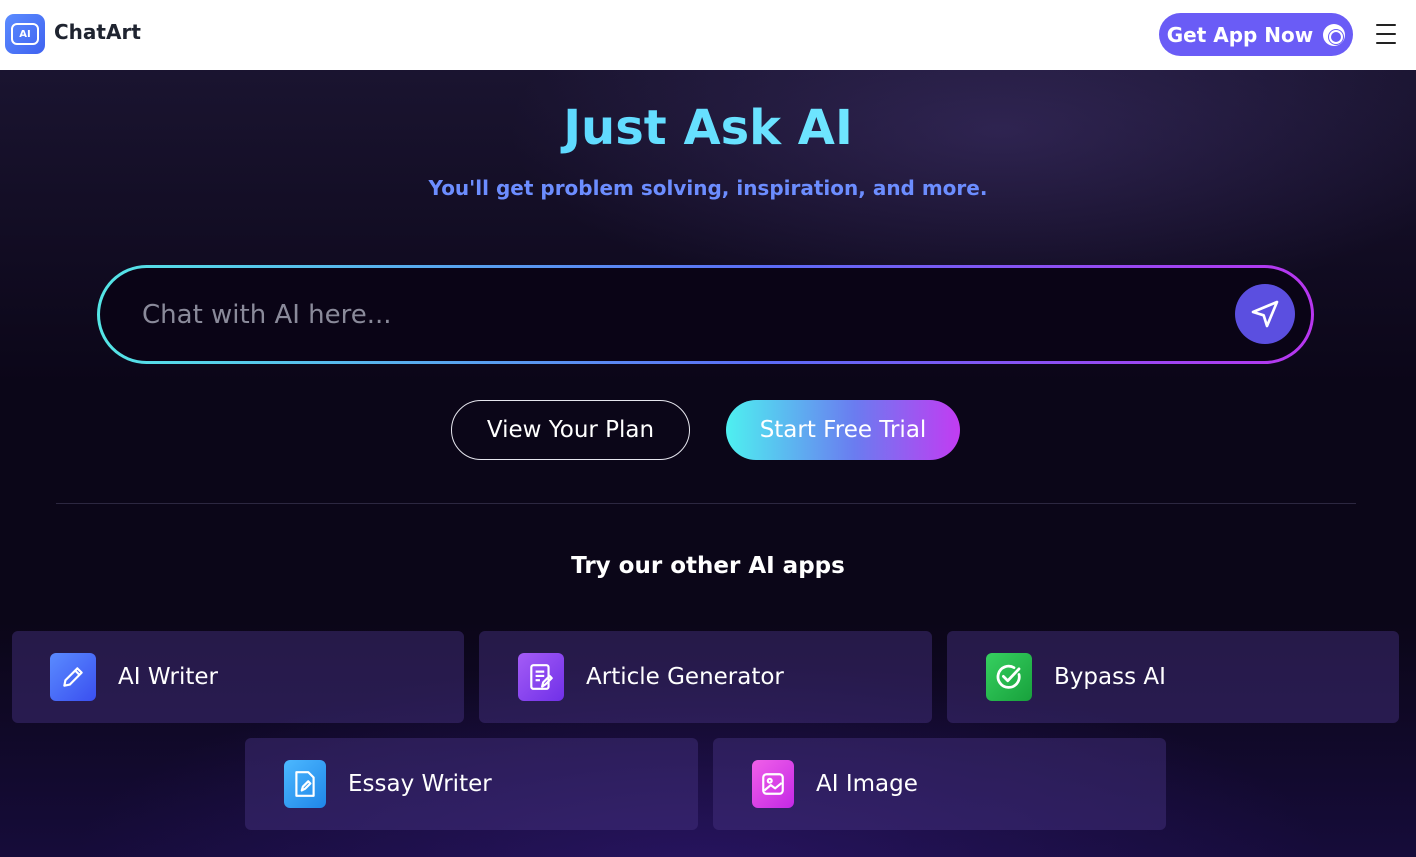  What do you see at coordinates (1009, 677) in the screenshot?
I see `check-circle-icon` at bounding box center [1009, 677].